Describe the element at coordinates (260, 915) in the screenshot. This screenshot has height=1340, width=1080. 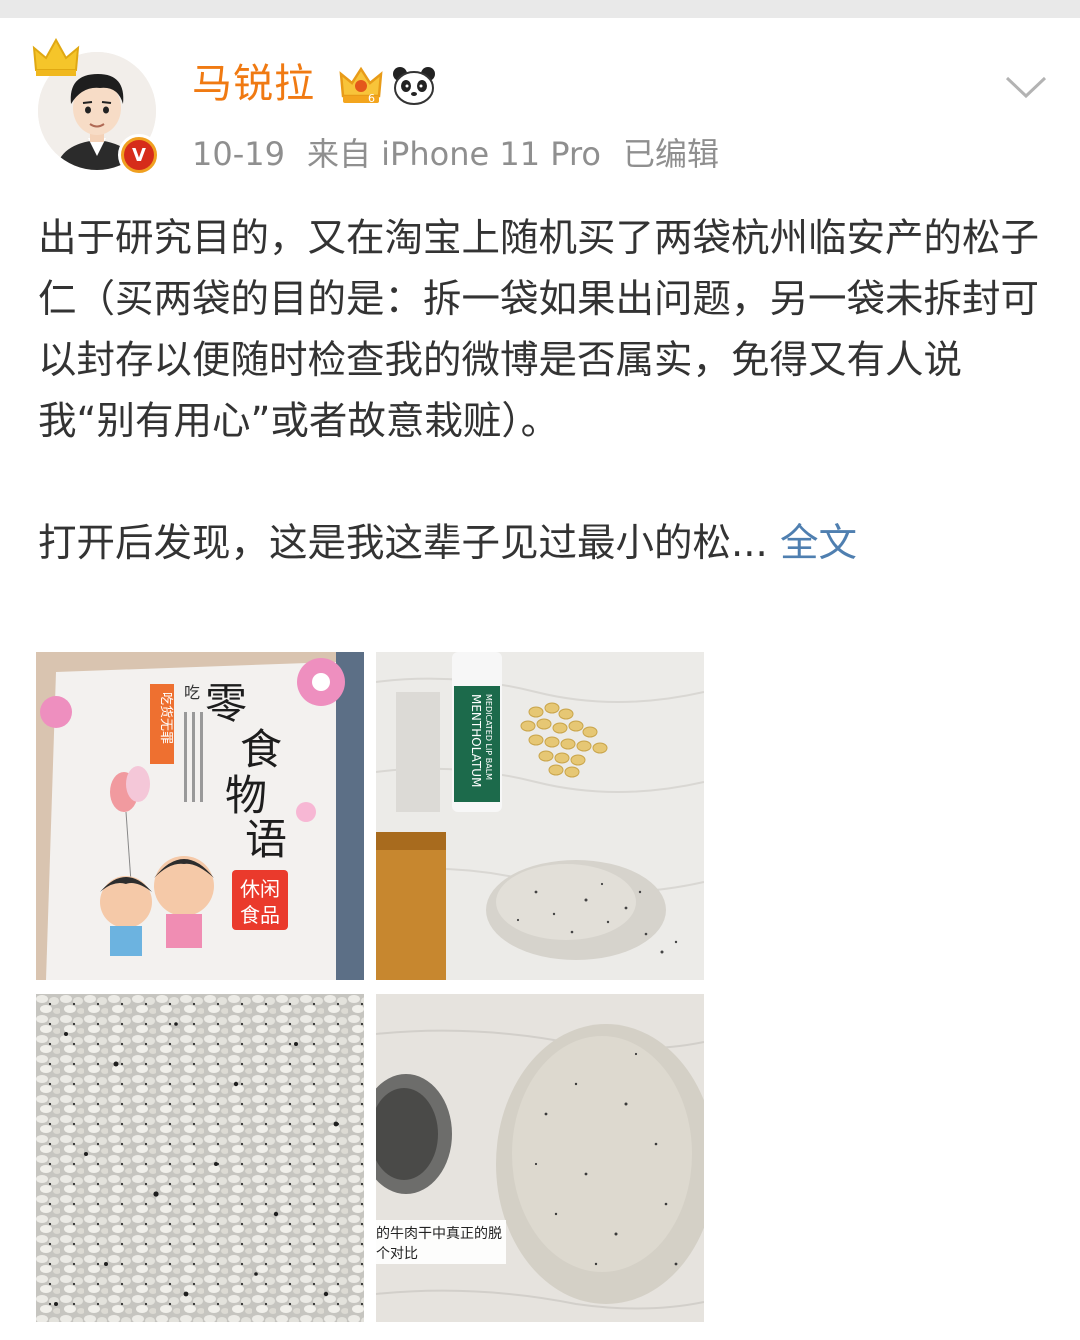
I see `bag-badge-line2: 食品` at that location.